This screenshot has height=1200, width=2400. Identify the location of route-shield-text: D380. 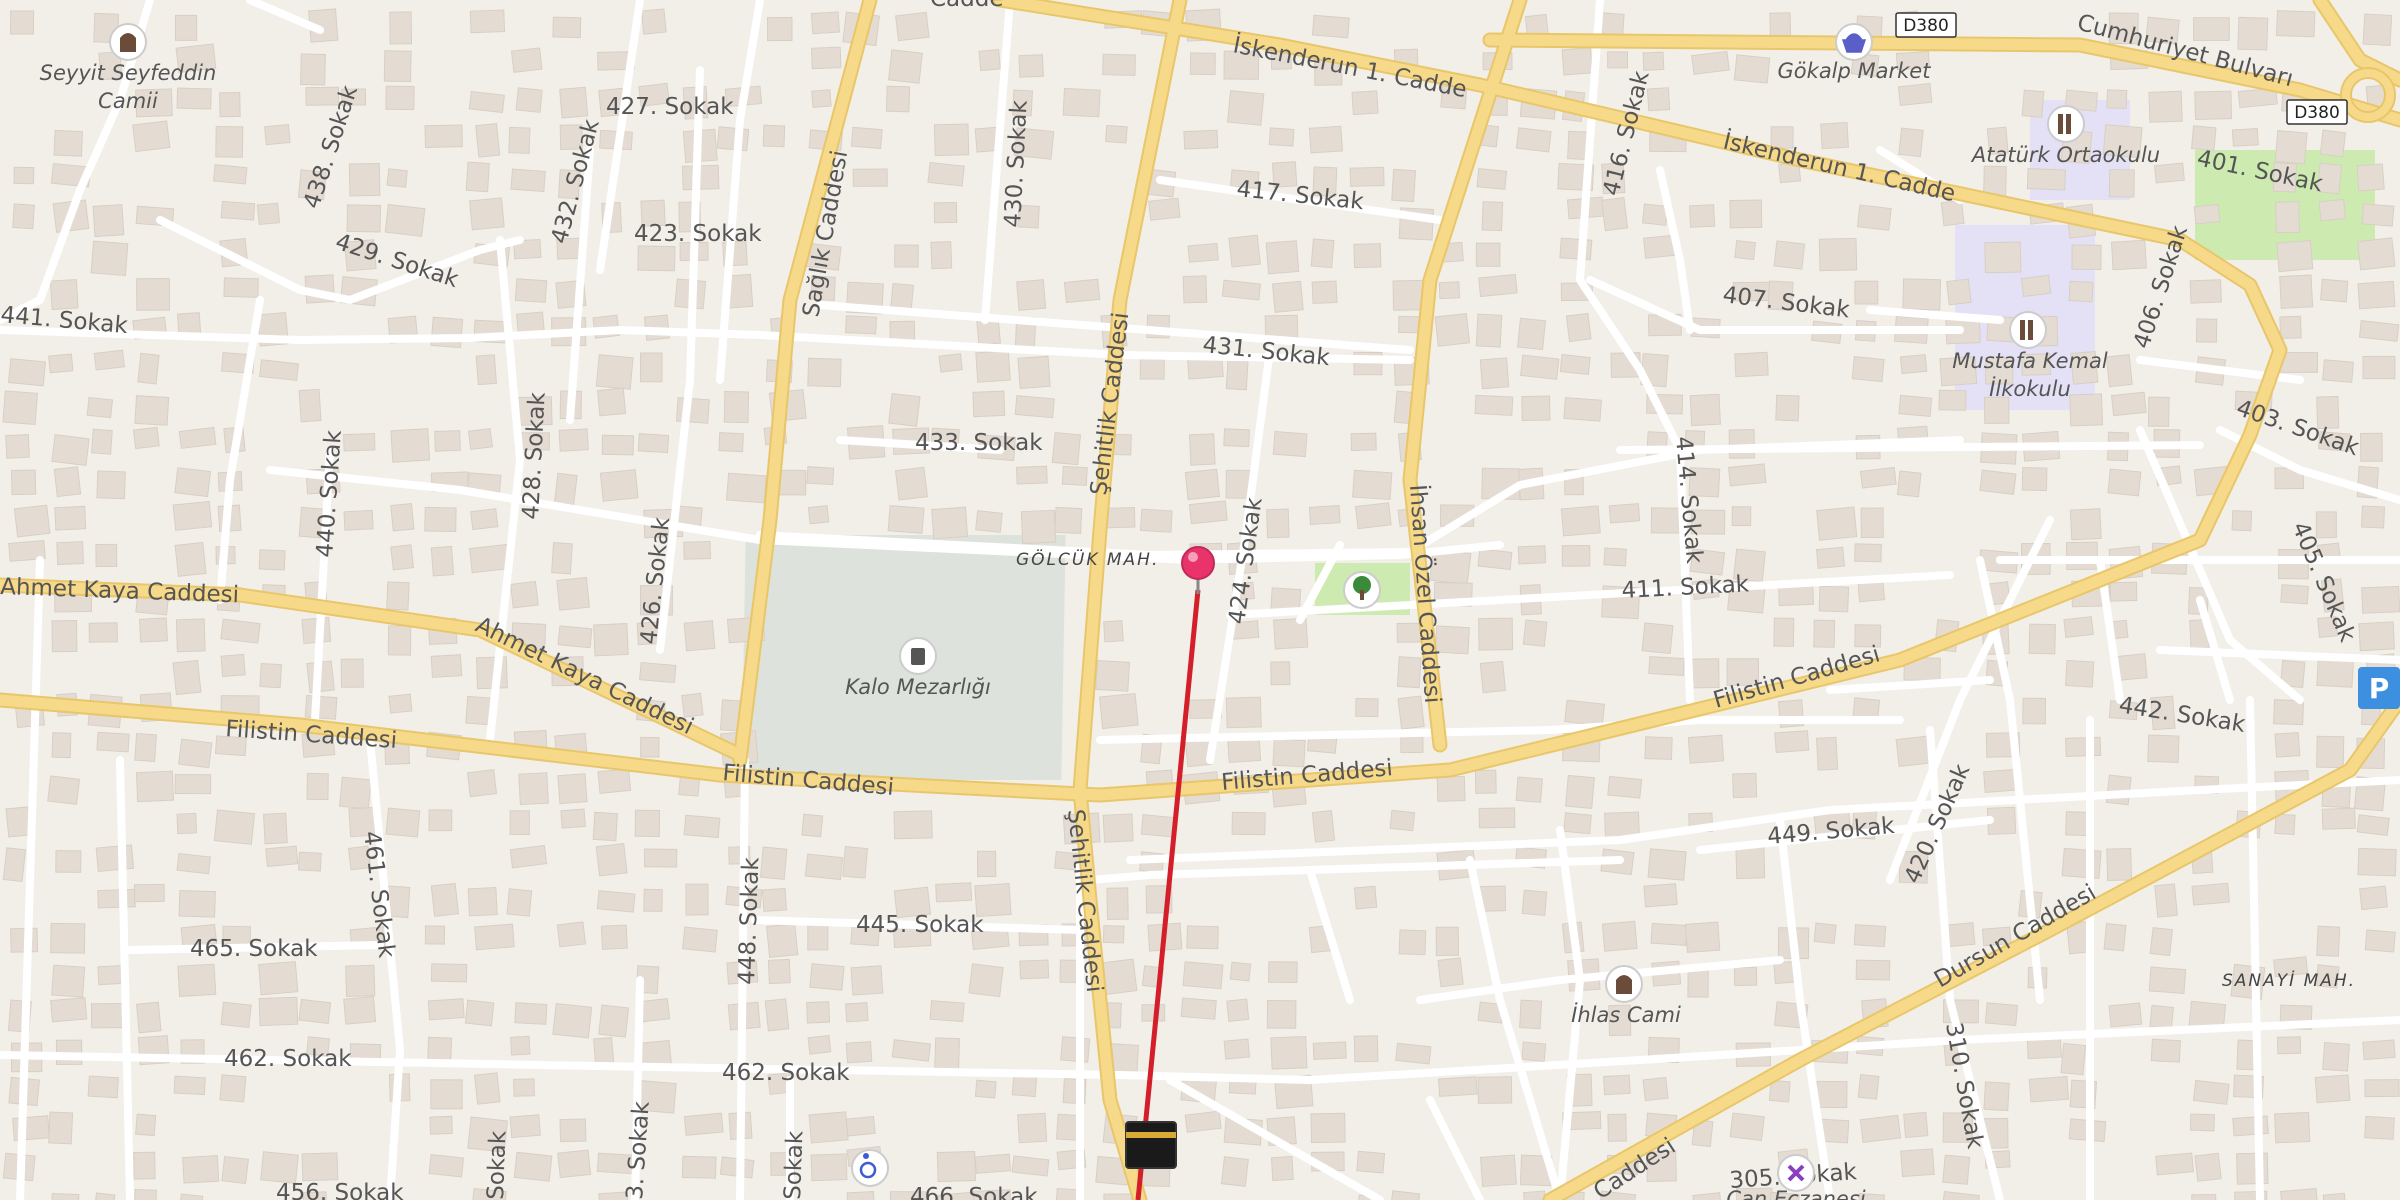
(1926, 26).